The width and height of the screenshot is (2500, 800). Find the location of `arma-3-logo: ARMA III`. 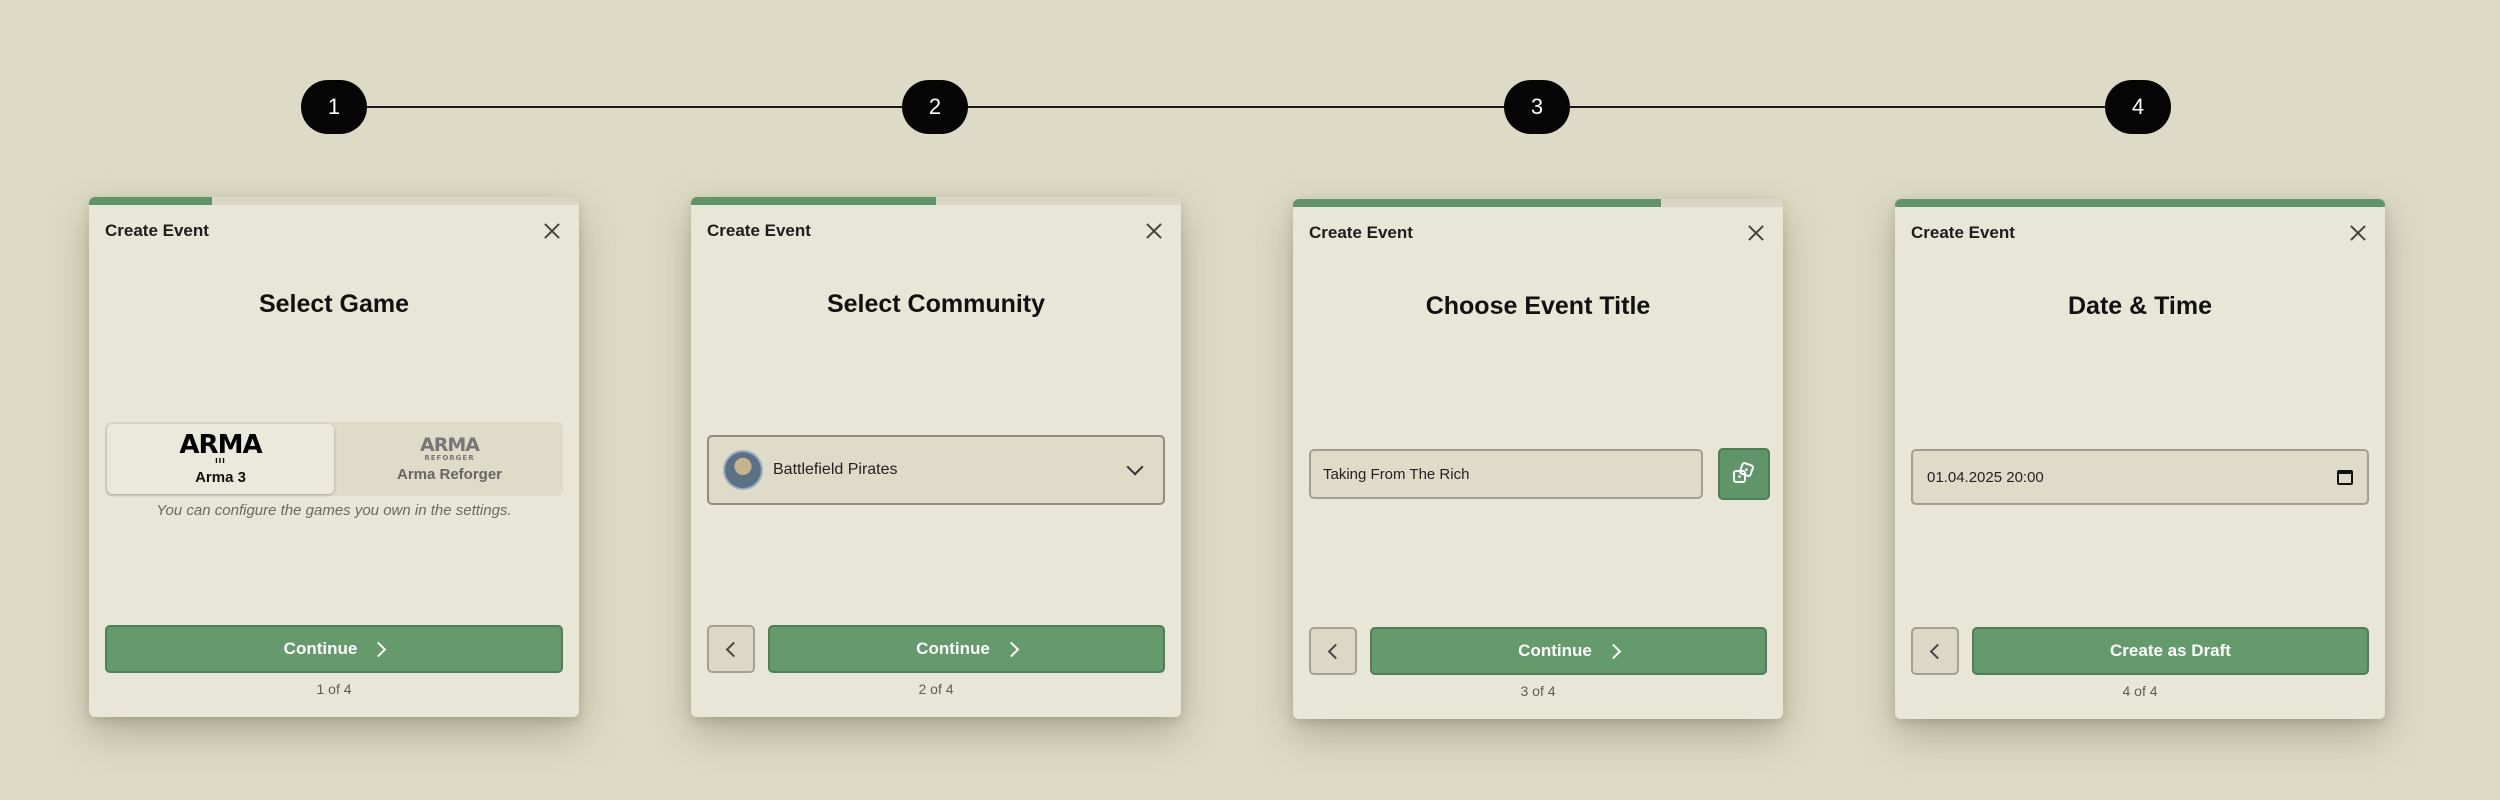

arma-3-logo: ARMA III is located at coordinates (220, 447).